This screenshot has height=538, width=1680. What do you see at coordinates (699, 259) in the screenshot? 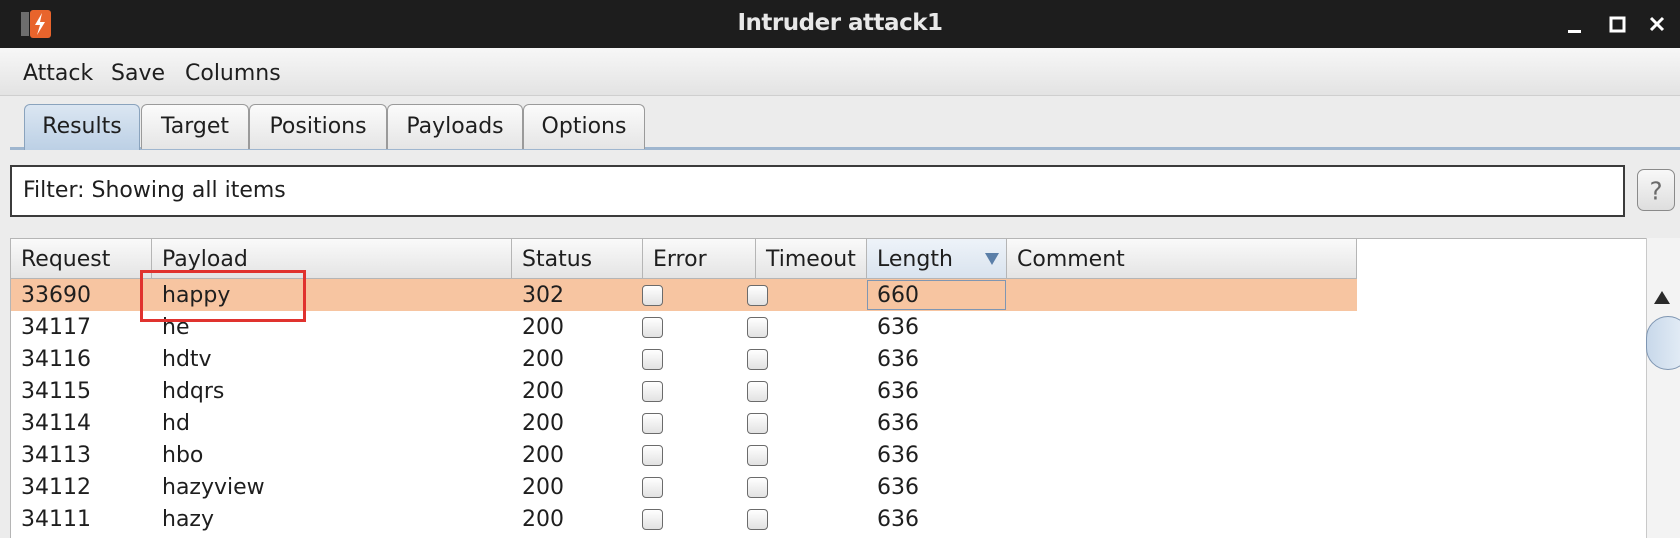
I see `column-header-error: Error` at bounding box center [699, 259].